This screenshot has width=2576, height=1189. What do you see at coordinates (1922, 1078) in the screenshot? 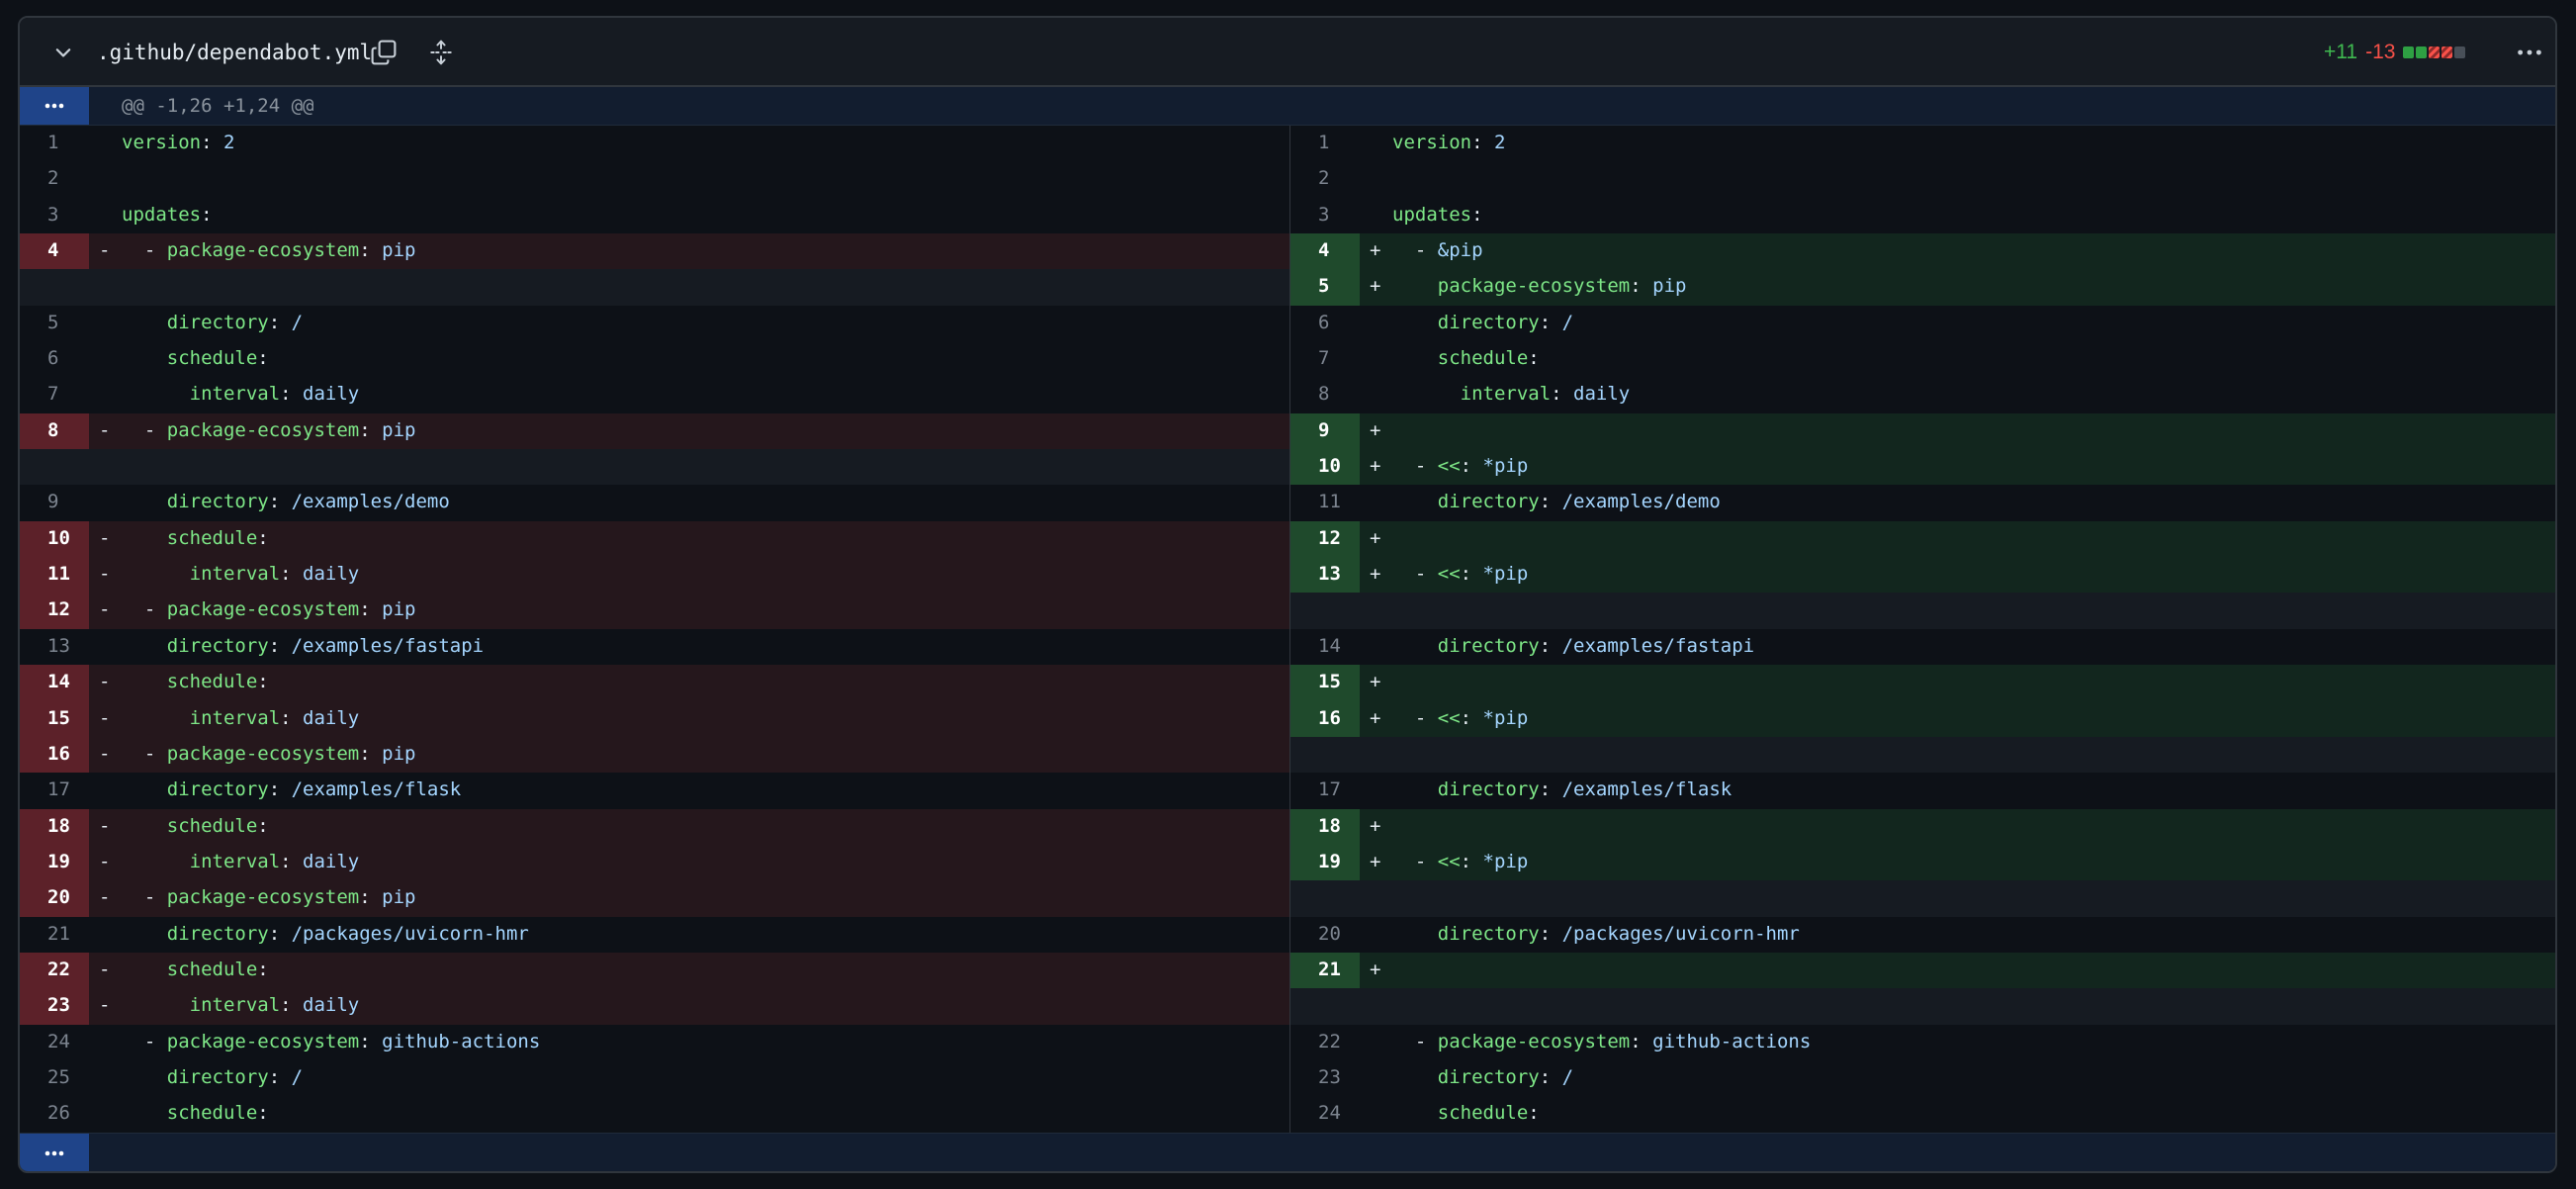
I see `diff-row: 23 directory: /` at bounding box center [1922, 1078].